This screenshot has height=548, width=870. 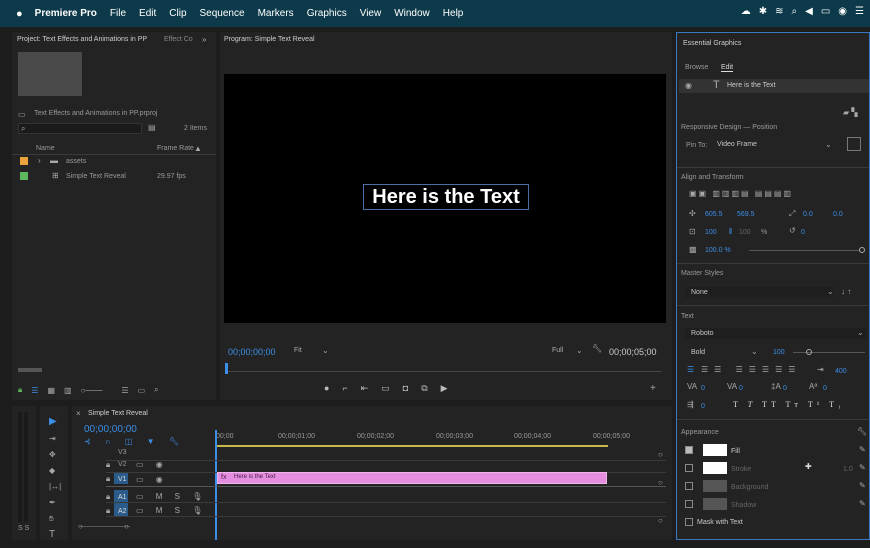 What do you see at coordinates (252, 352) in the screenshot?
I see `playhead-timecode: 00;00;00;00` at bounding box center [252, 352].